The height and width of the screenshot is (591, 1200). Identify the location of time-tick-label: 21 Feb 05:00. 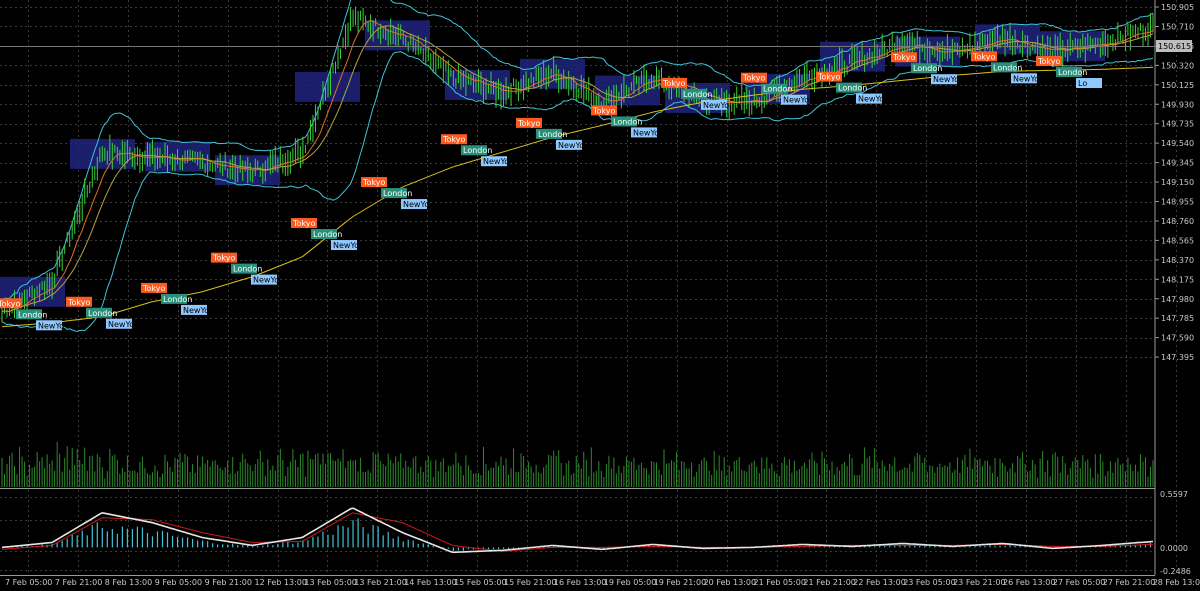
(780, 582).